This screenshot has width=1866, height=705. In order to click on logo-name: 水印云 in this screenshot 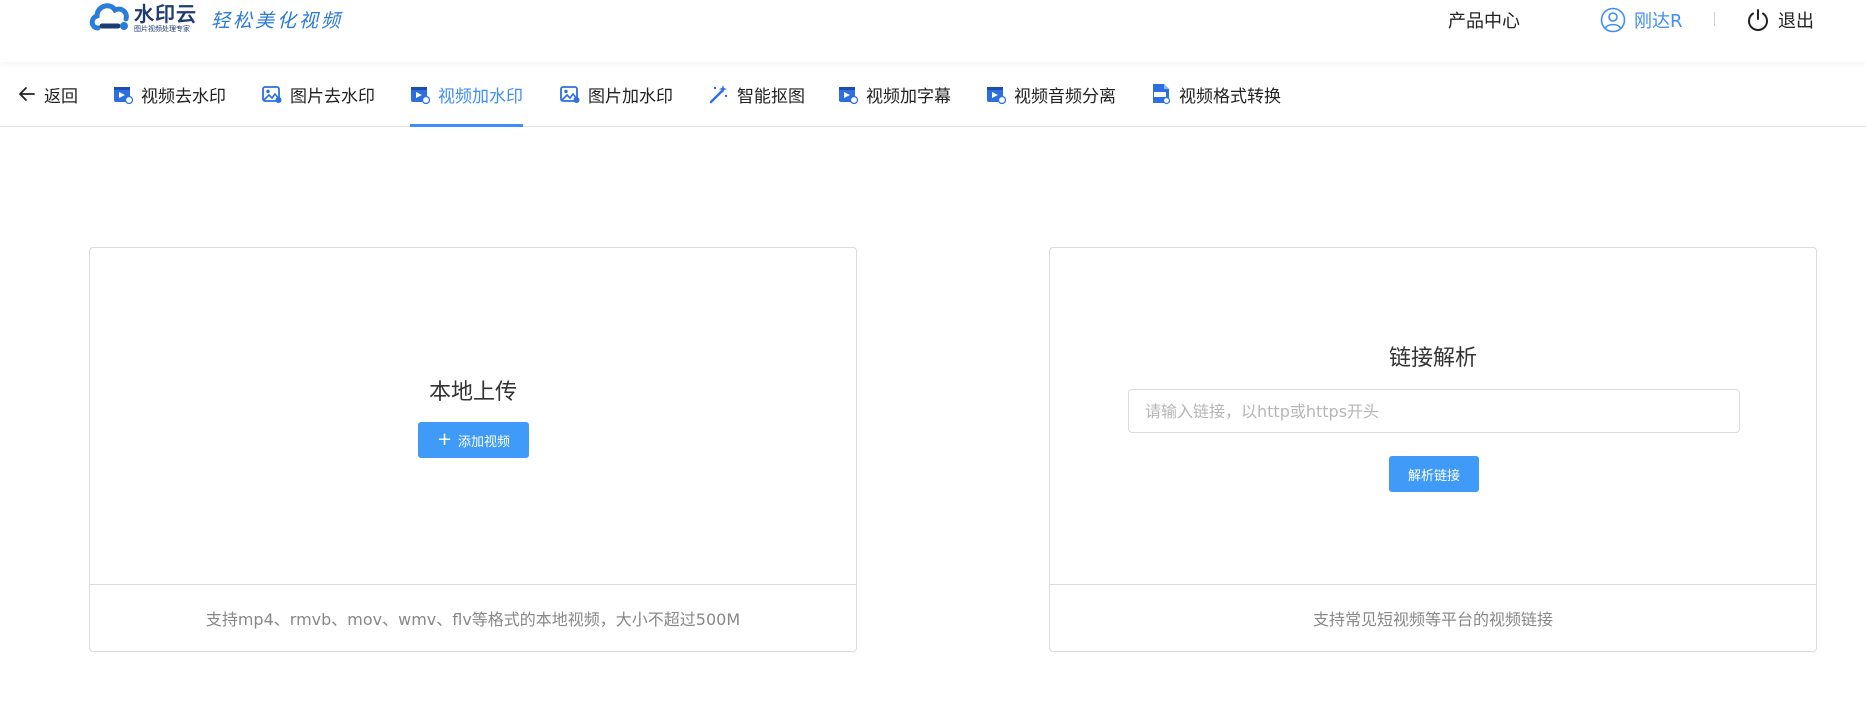, I will do `click(165, 14)`.